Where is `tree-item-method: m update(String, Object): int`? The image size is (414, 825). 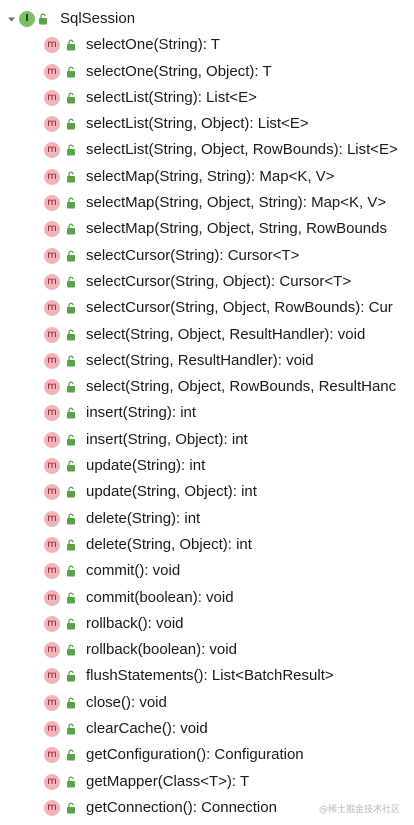
tree-item-method: m update(String, Object): int is located at coordinates (207, 492).